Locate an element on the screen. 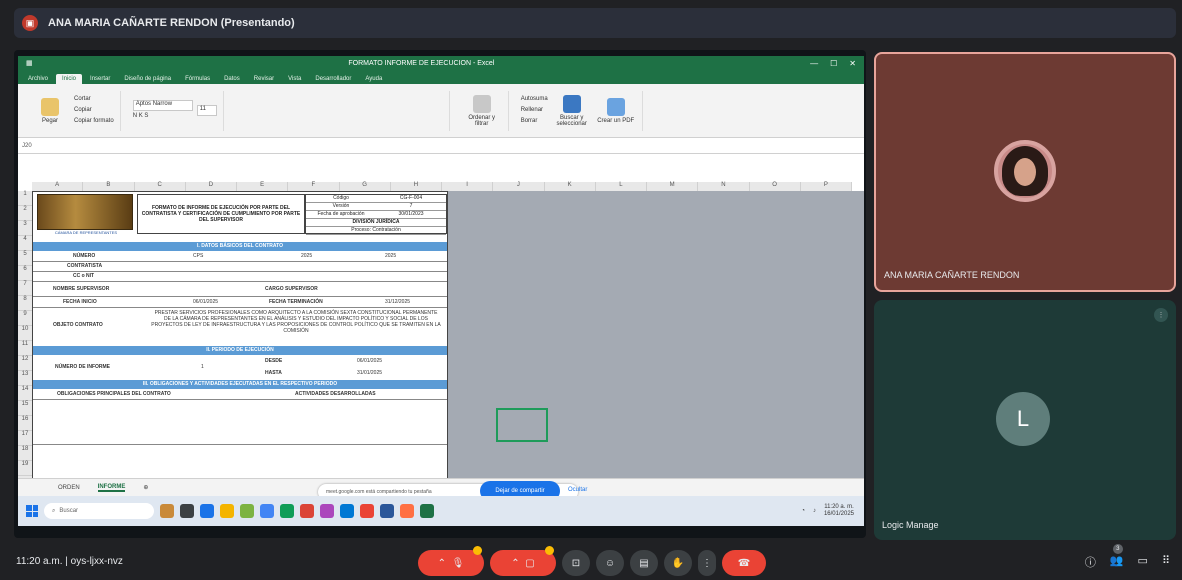  participant-tile-logic-manage: ⋮ L Logic Manage is located at coordinates (1025, 420).